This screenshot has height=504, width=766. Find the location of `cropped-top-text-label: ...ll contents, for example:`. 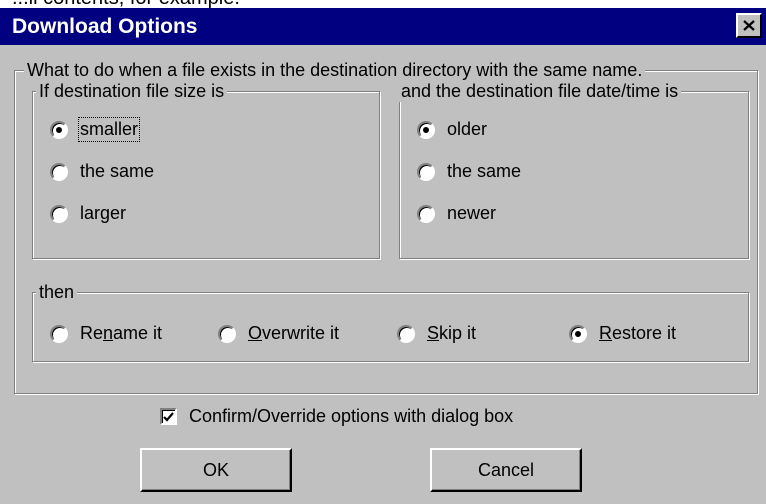

cropped-top-text-label: ...ll contents, for example: is located at coordinates (126, 4).